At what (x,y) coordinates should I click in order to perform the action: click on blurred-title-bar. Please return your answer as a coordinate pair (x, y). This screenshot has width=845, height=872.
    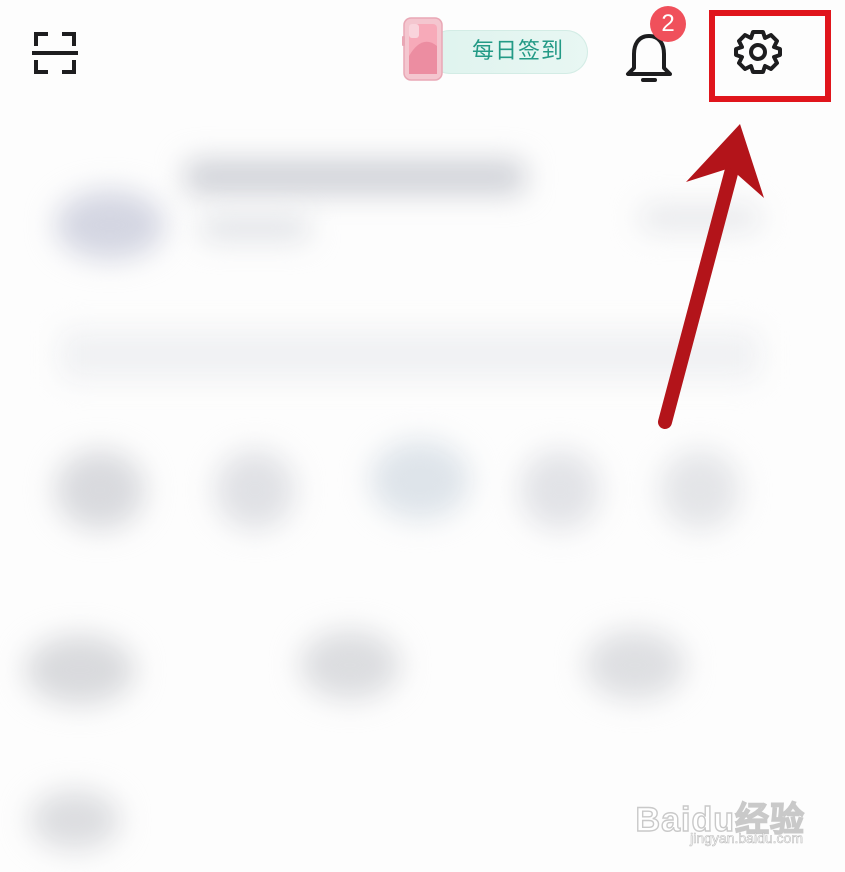
    Looking at the image, I should click on (355, 177).